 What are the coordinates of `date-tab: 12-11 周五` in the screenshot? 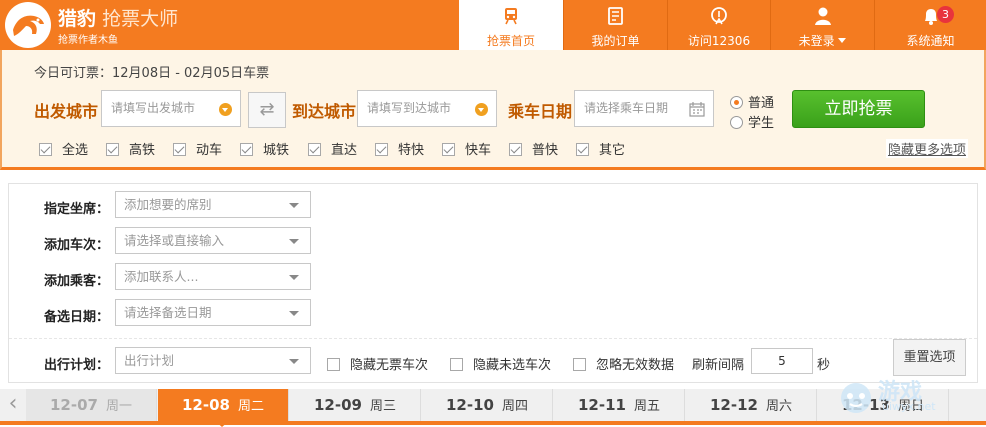 It's located at (619, 405).